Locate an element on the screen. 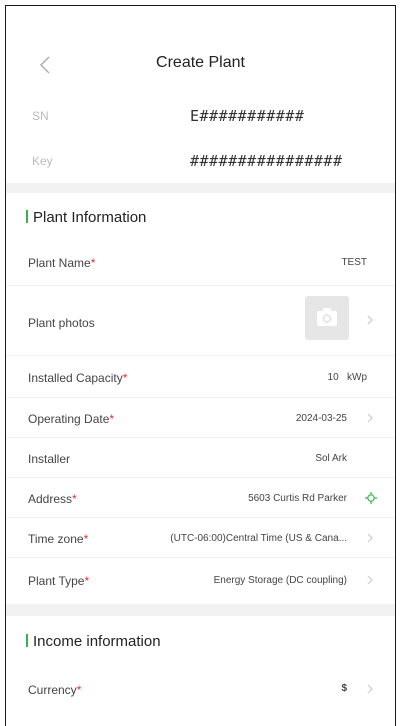  photo-upload-box is located at coordinates (327, 318).